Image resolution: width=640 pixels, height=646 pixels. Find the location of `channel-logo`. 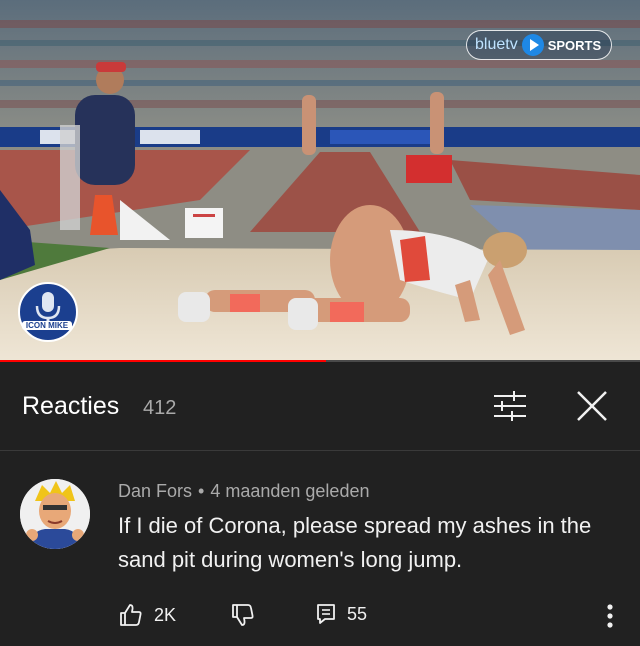

channel-logo is located at coordinates (48, 312).